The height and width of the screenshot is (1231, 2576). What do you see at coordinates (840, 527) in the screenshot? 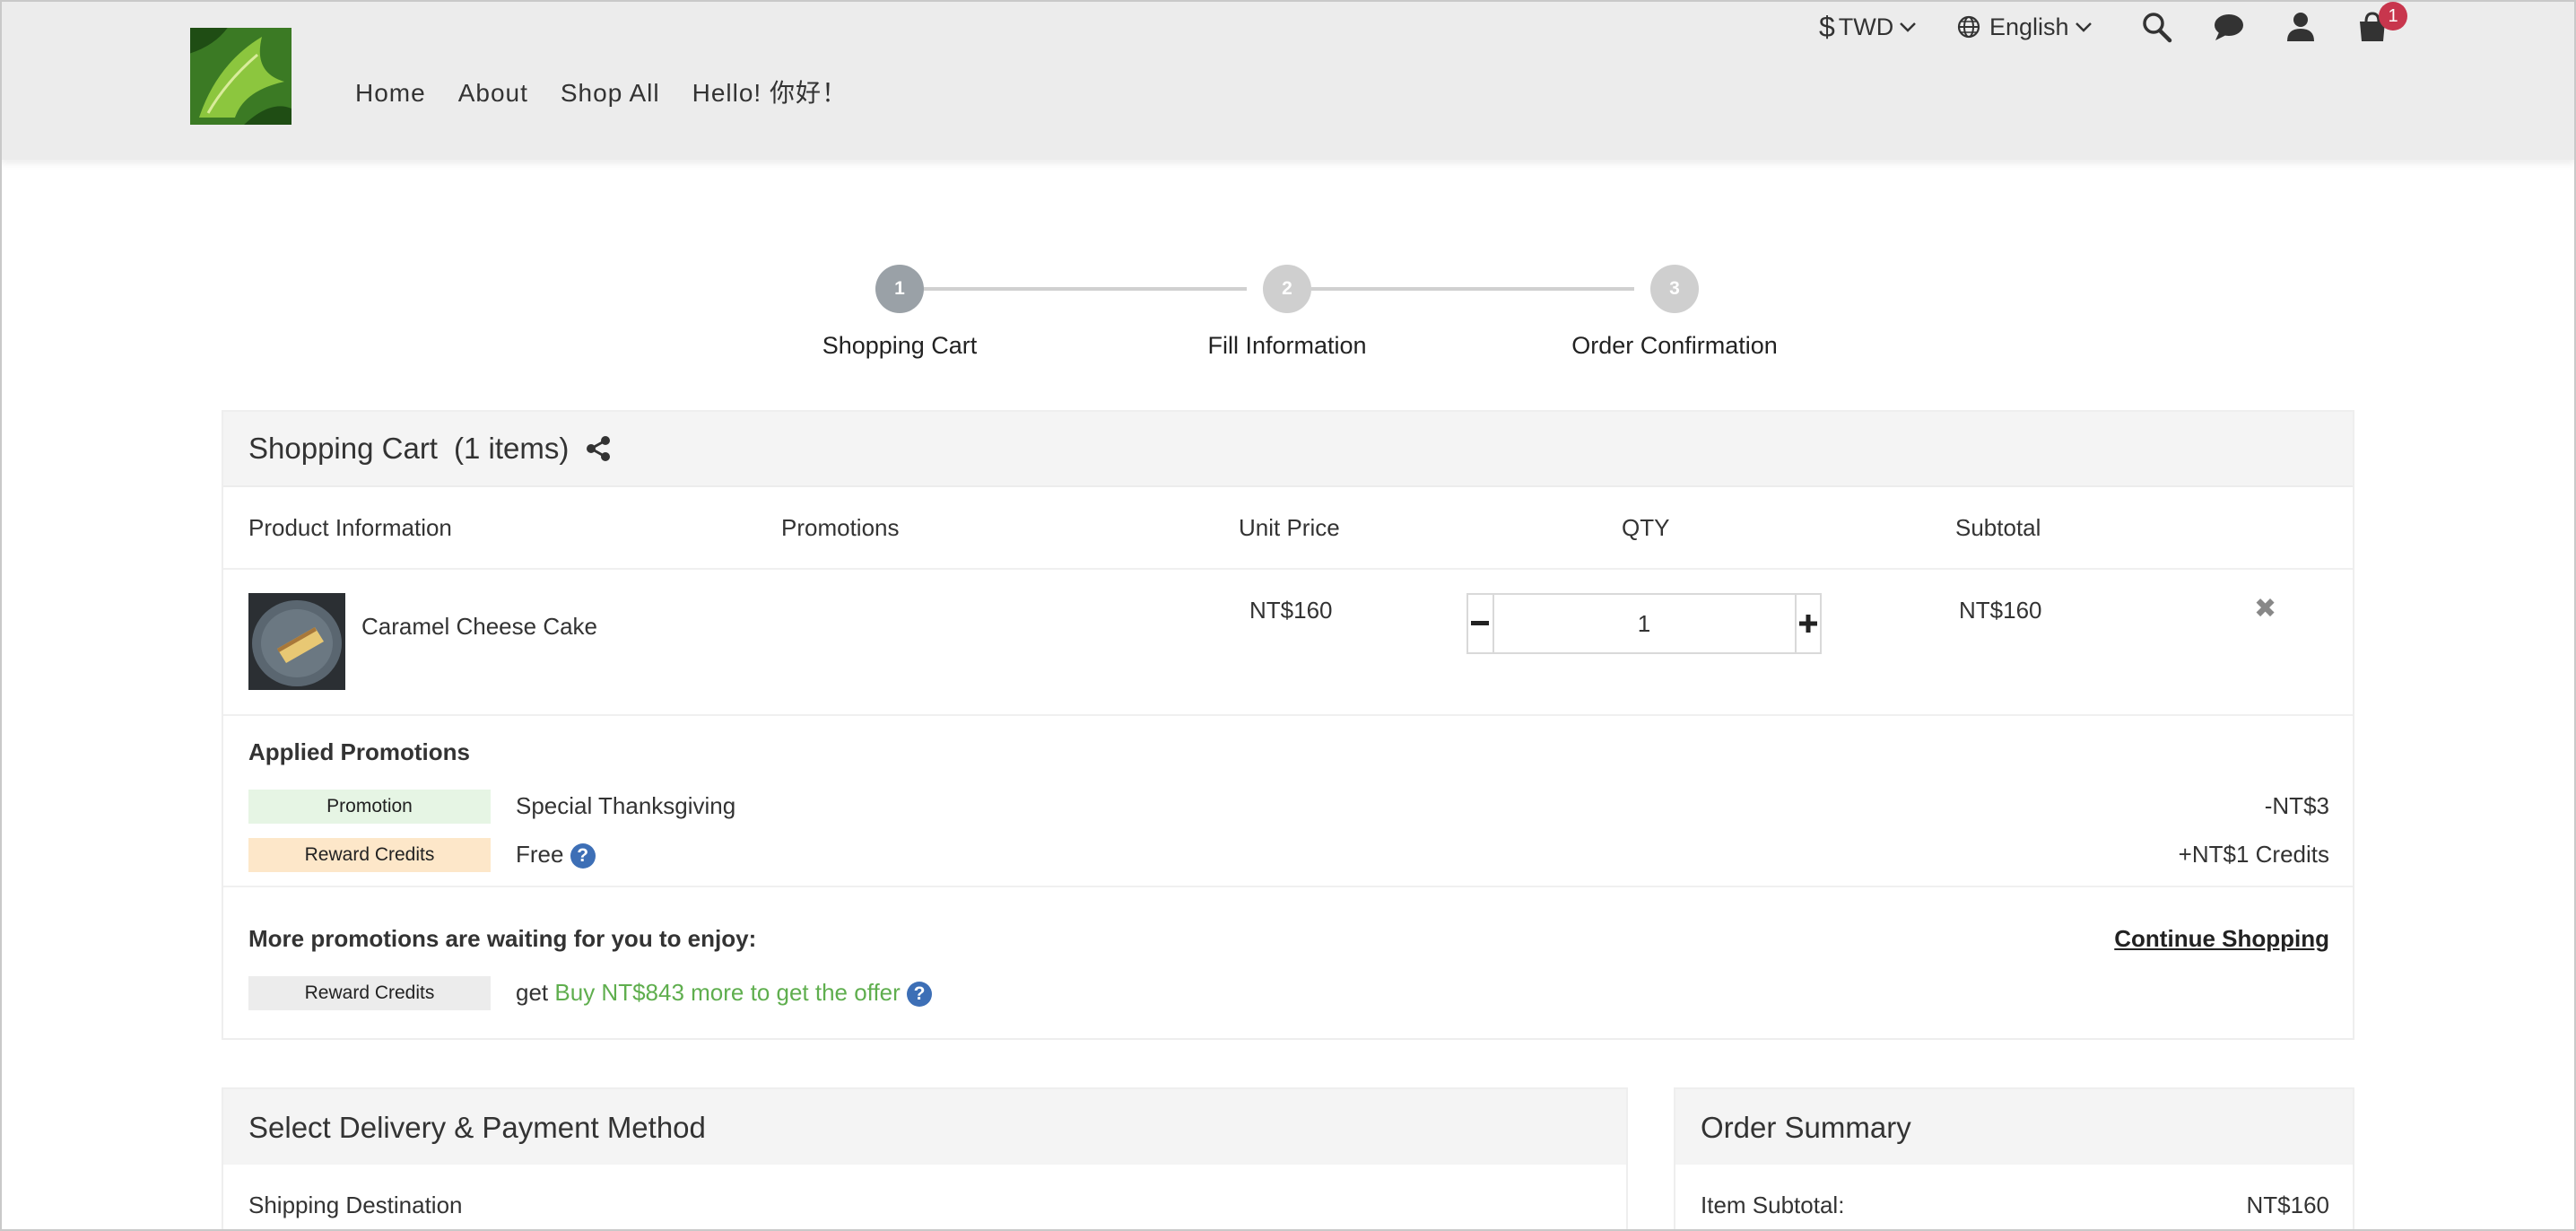
I see `col-promotions: Promotions` at bounding box center [840, 527].